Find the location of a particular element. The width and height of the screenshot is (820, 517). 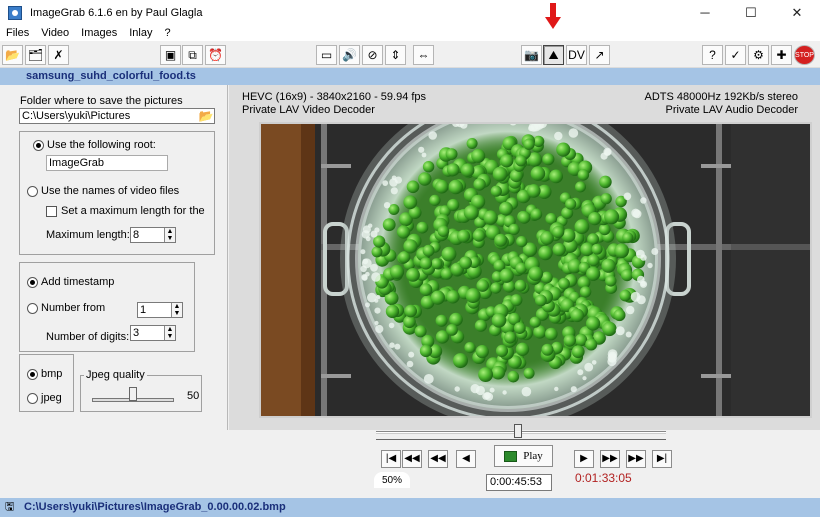

use-names-radio is located at coordinates (32, 191).